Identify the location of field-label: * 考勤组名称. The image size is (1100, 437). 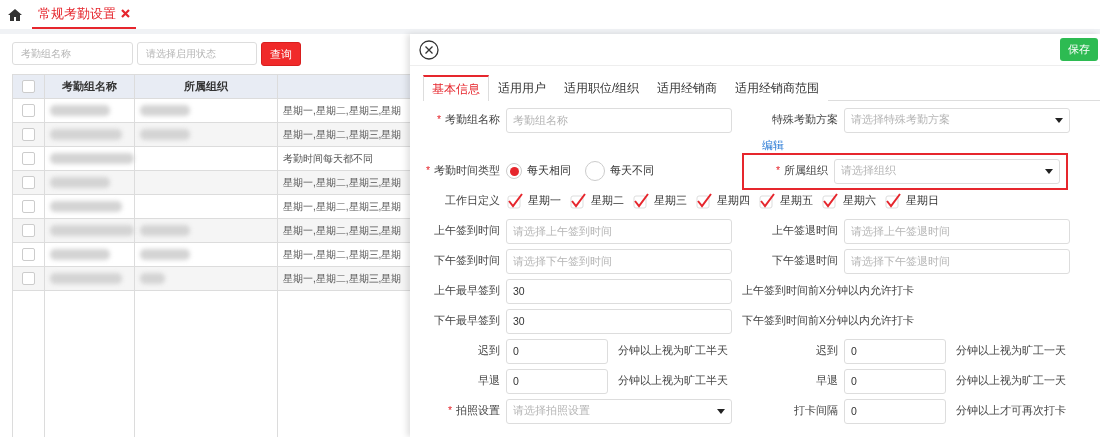
(467, 120).